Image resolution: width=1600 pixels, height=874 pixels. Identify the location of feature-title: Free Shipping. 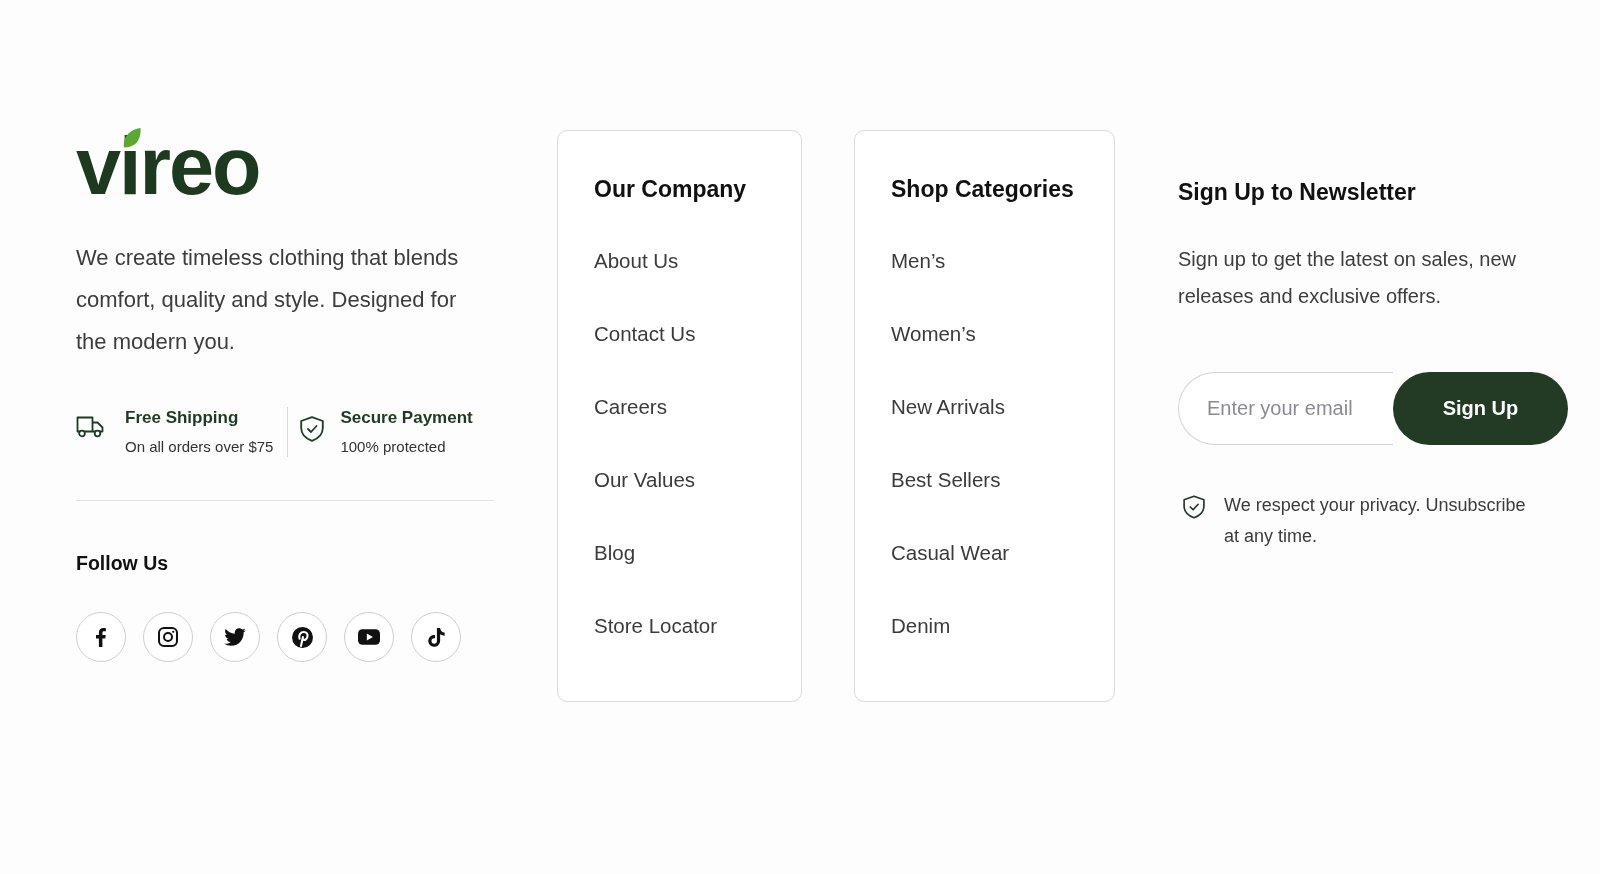
(182, 418).